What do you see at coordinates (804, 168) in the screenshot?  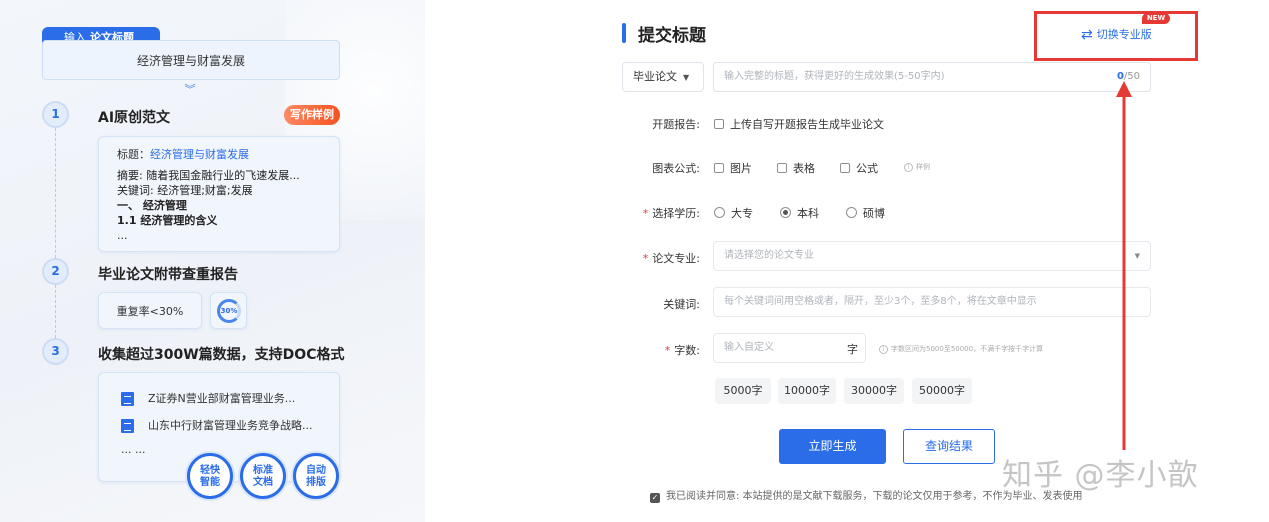 I see `option-label: 表格` at bounding box center [804, 168].